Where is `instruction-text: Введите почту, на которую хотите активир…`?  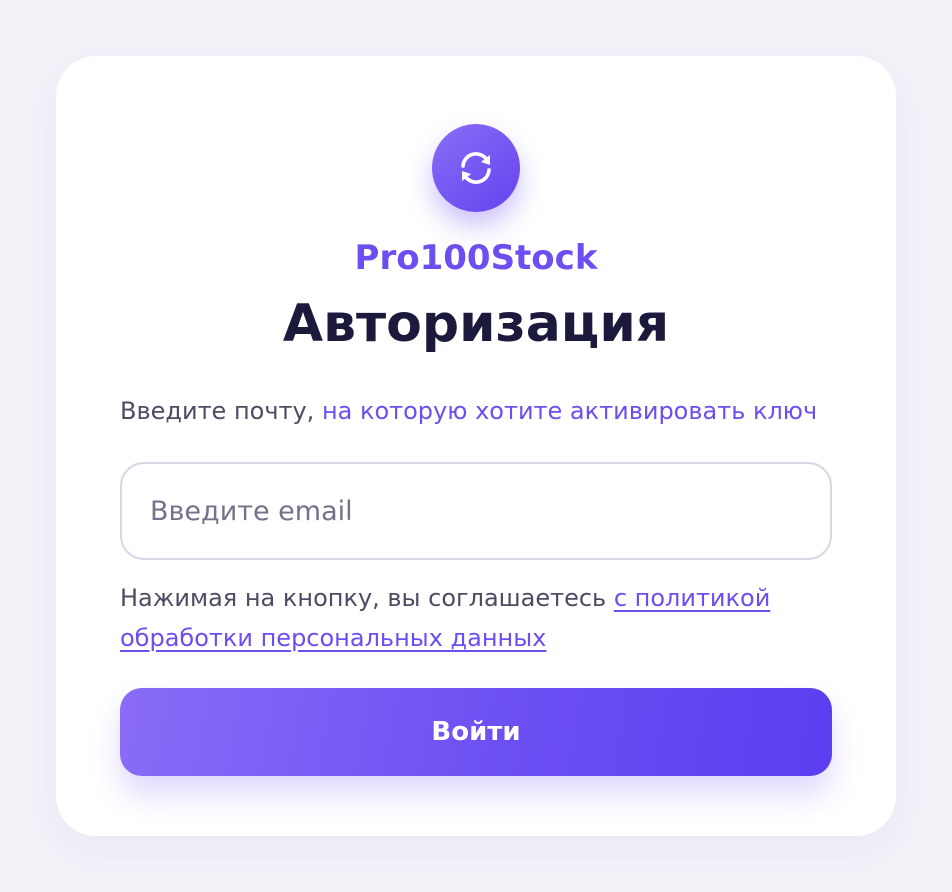 instruction-text: Введите почту, на которую хотите активир… is located at coordinates (480, 411).